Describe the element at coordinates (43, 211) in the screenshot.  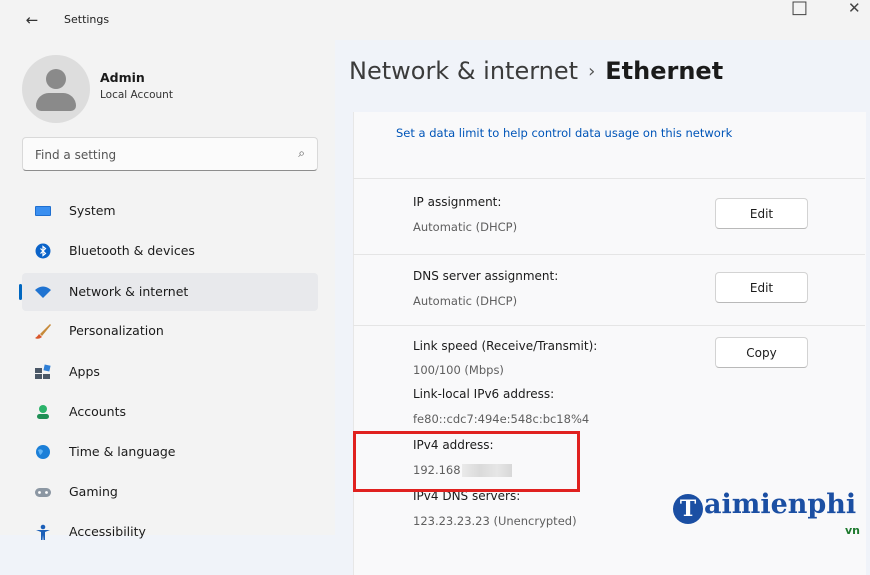
I see `system-icon` at that location.